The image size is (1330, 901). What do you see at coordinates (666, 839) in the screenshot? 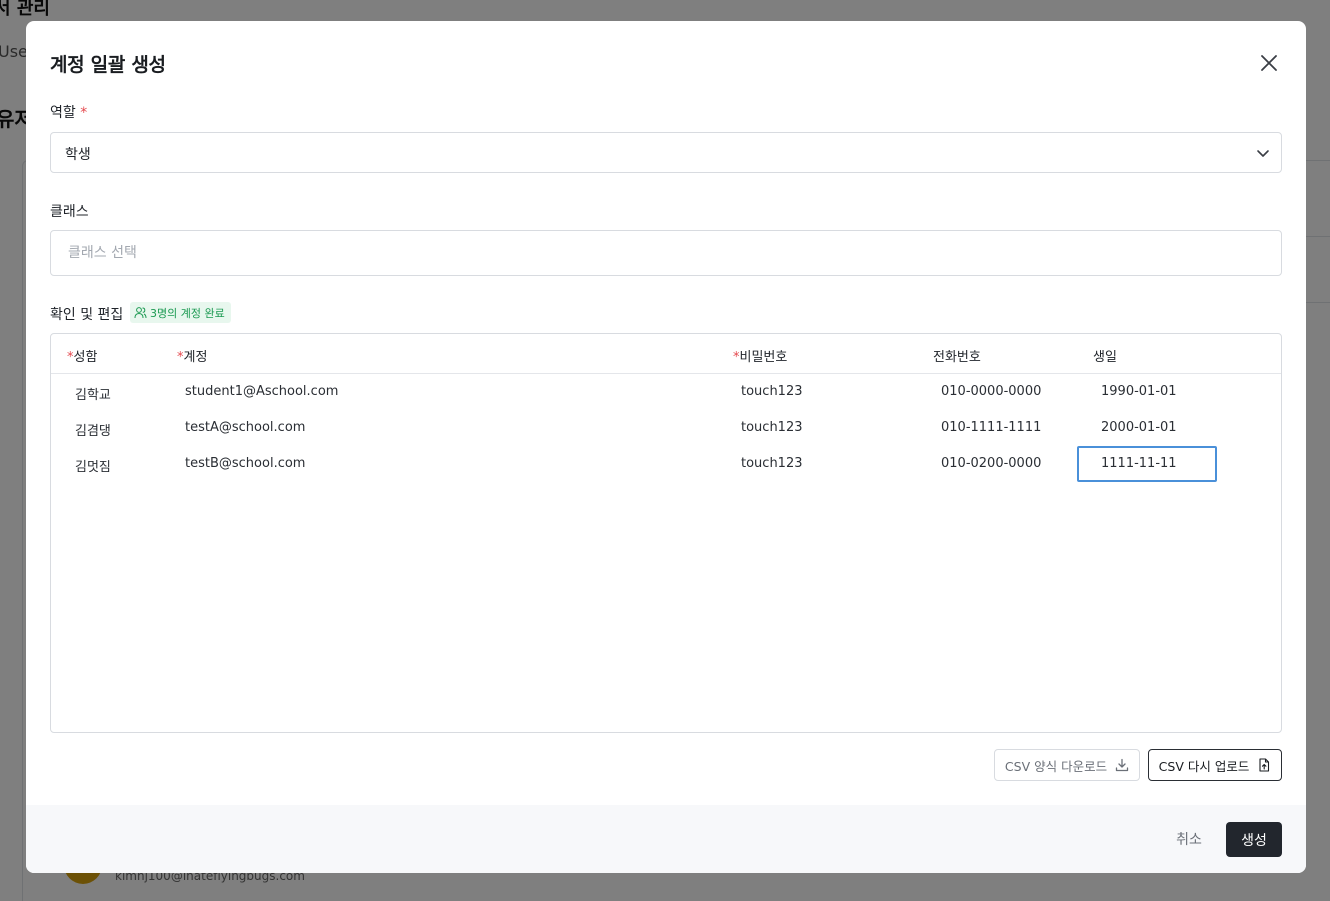
I see `modal-footer: 취소 생성` at bounding box center [666, 839].